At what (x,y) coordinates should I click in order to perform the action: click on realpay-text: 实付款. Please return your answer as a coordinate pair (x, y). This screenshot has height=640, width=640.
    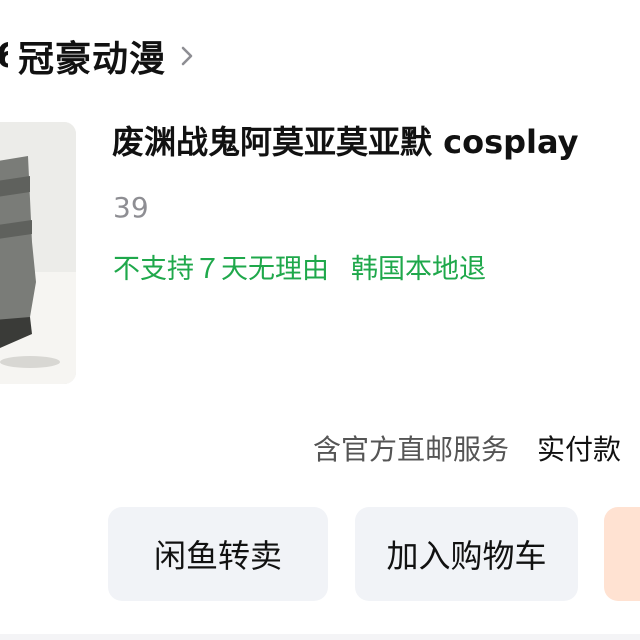
    Looking at the image, I should click on (579, 449).